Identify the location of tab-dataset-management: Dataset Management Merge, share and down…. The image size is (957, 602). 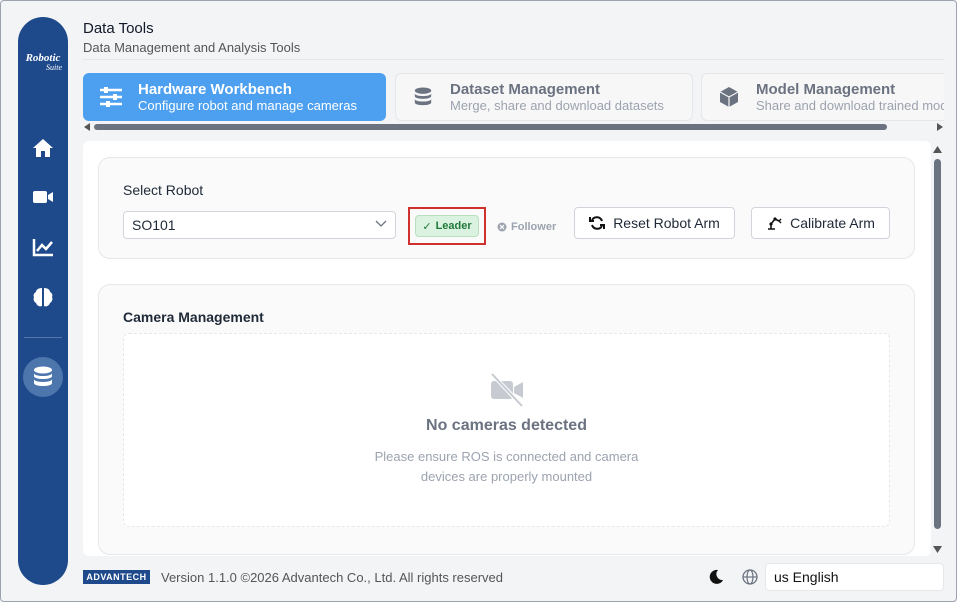
(544, 97).